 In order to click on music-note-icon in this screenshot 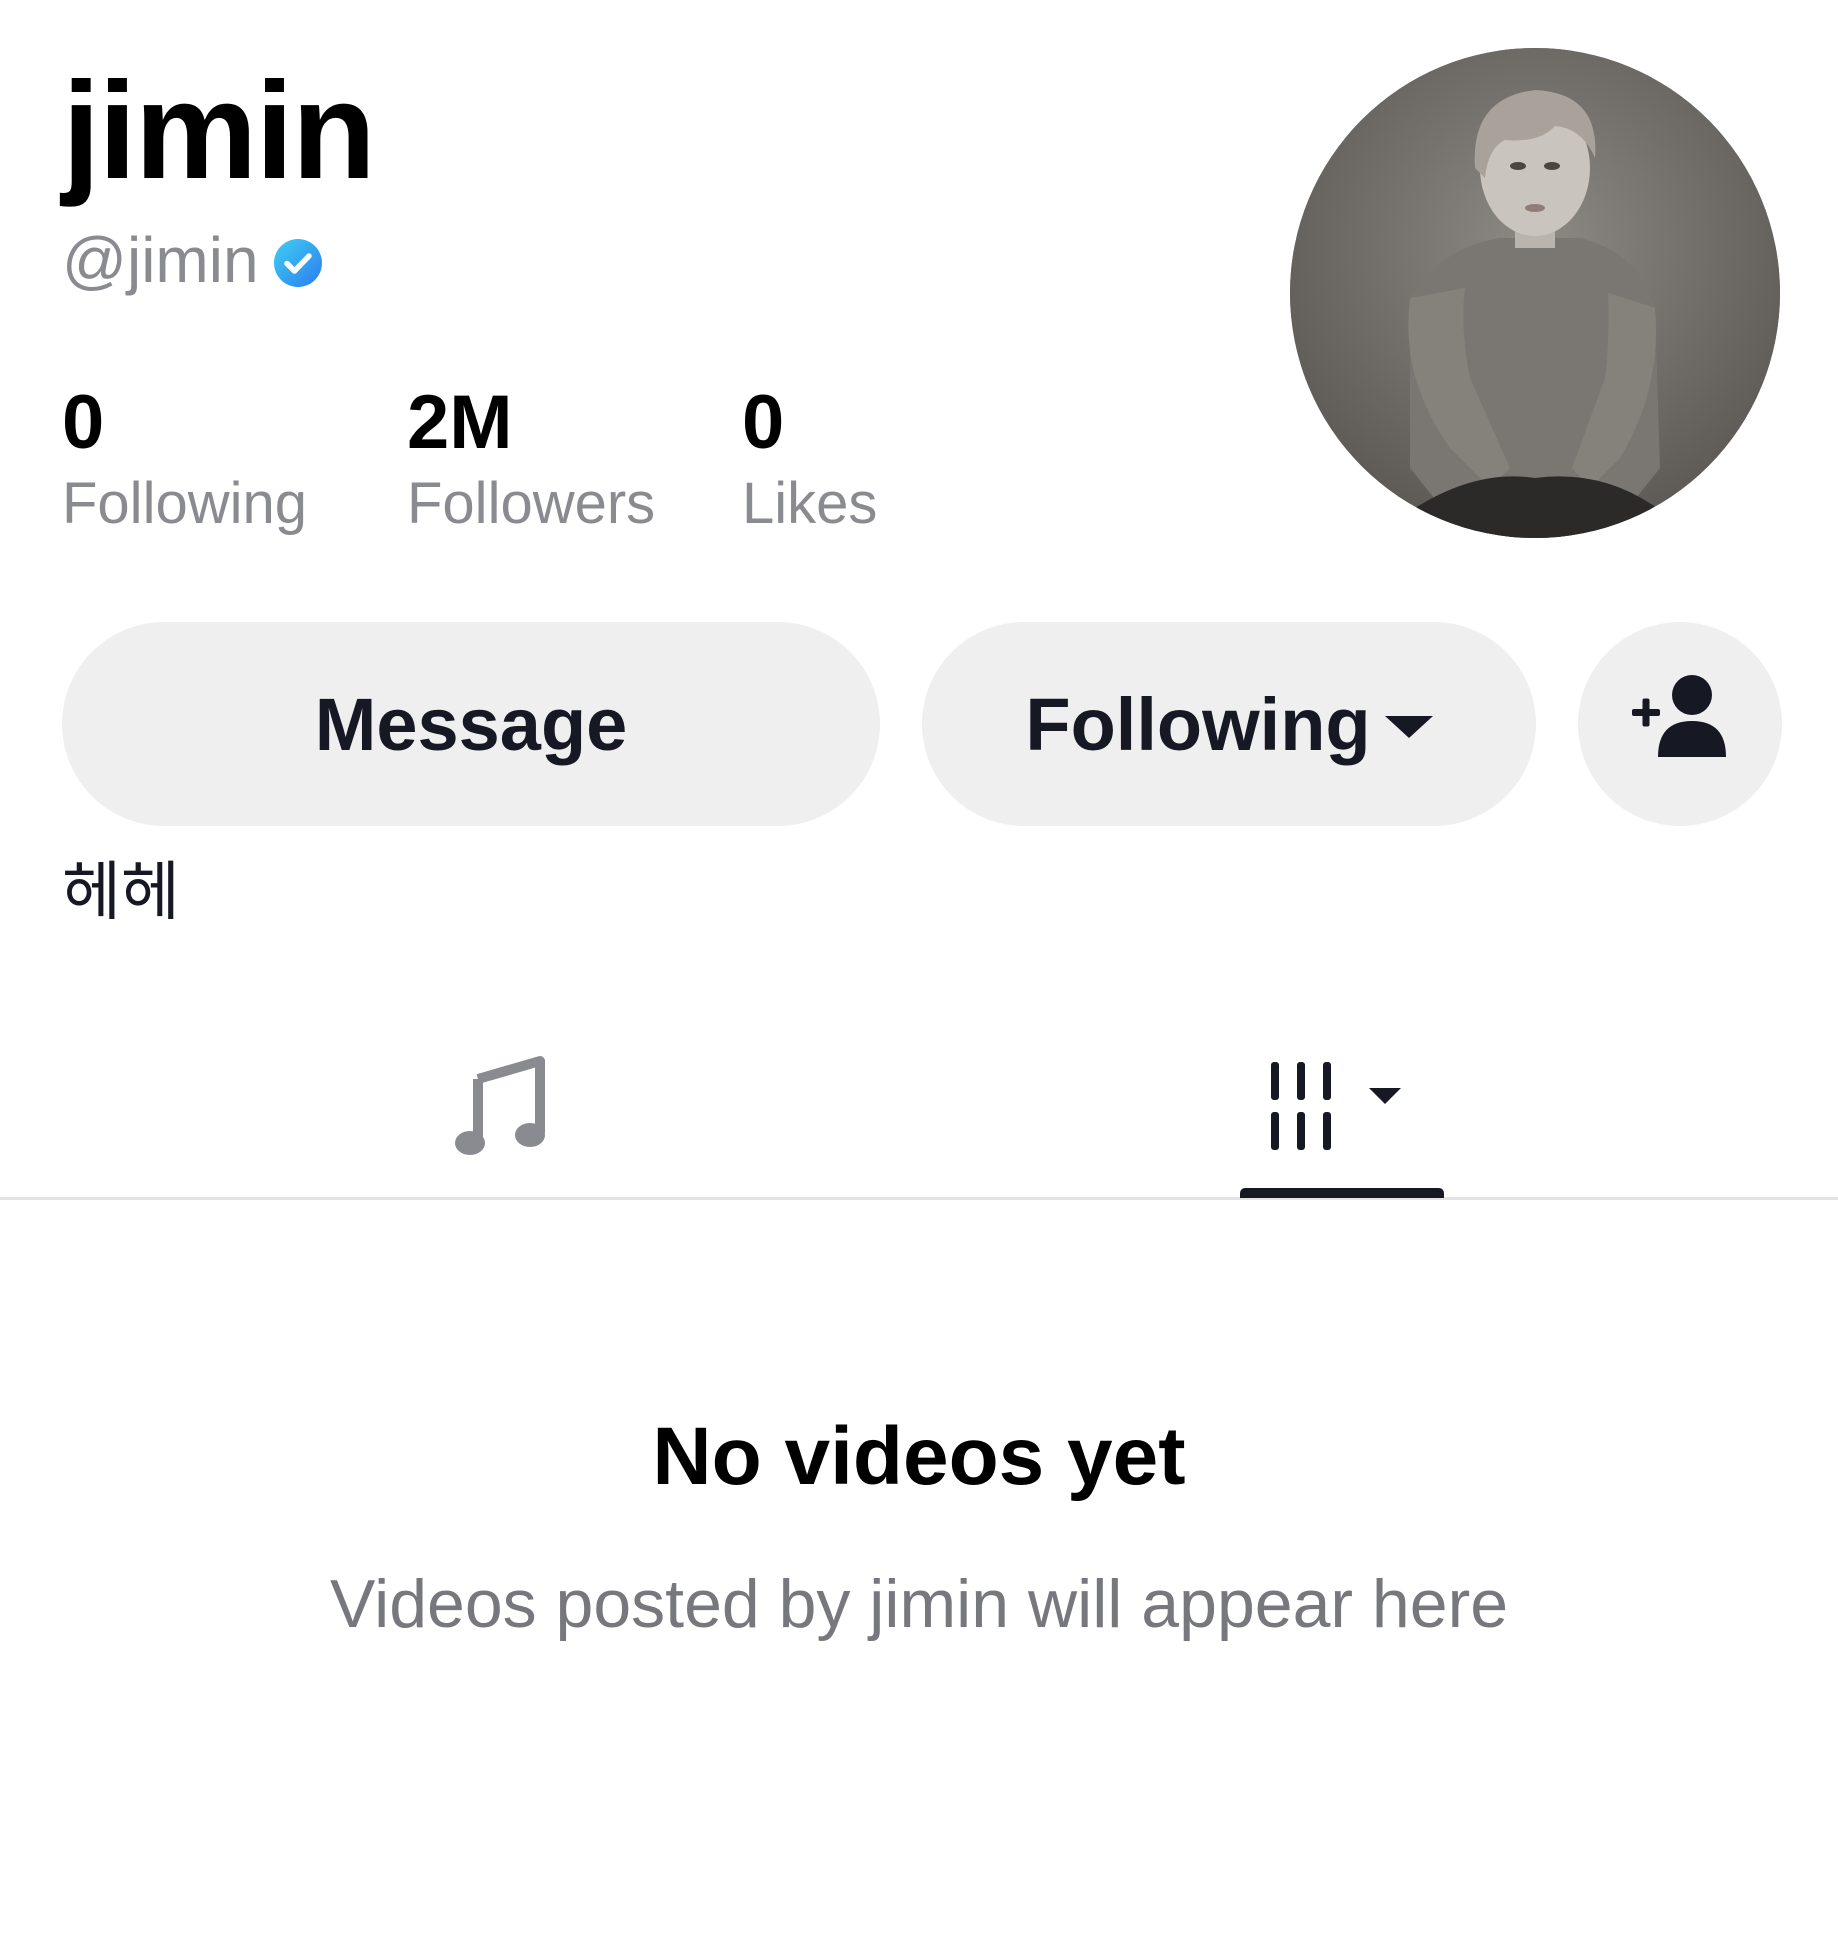, I will do `click(500, 1108)`.